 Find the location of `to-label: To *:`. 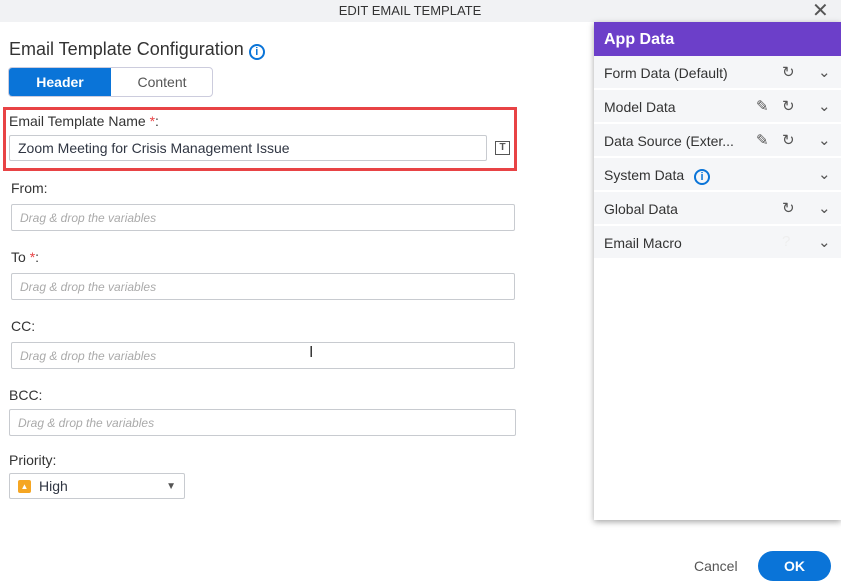

to-label: To *: is located at coordinates (25, 257).